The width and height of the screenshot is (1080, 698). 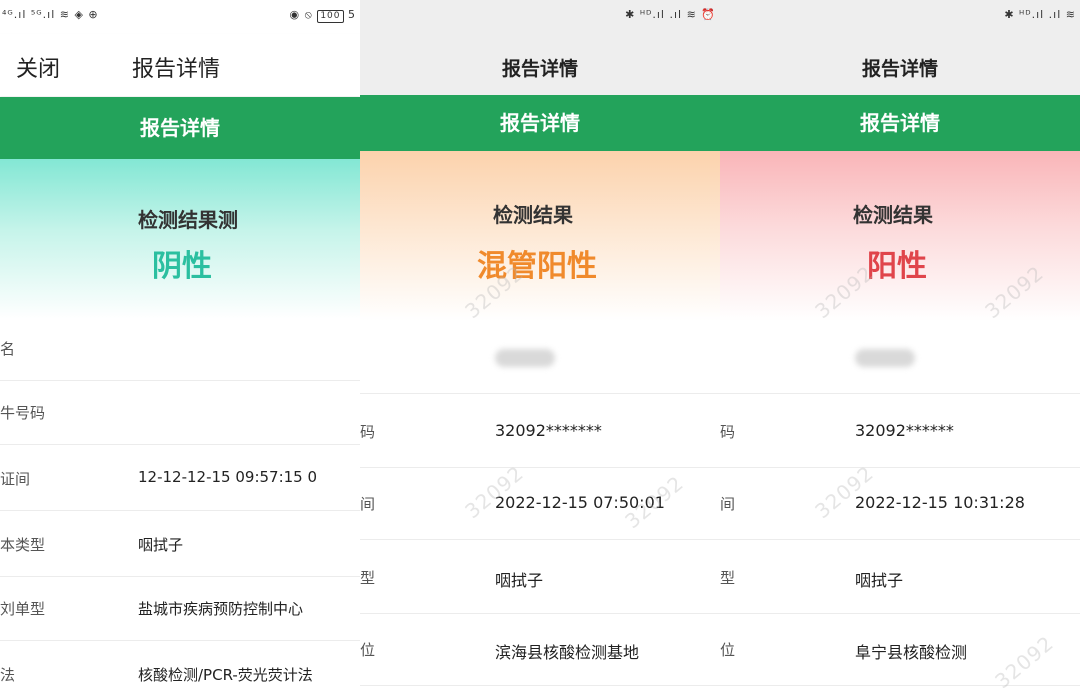 I want to click on info-row-id: 码 32092*******, so click(x=540, y=430).